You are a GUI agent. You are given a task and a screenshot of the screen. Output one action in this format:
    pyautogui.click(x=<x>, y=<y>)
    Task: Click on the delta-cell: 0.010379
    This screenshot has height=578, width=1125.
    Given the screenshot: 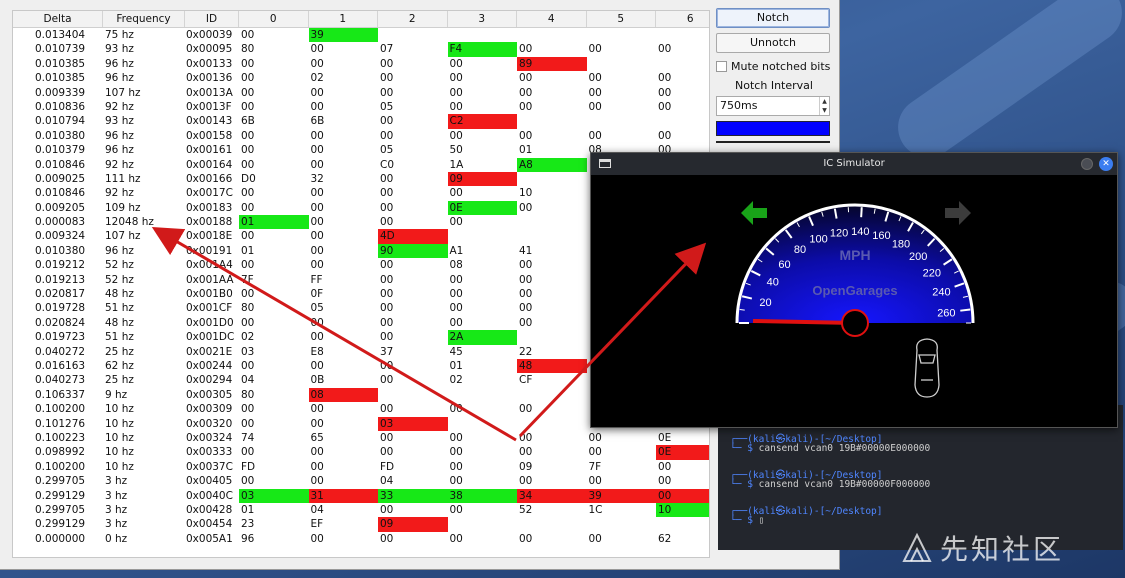 What is the action you would take?
    pyautogui.click(x=60, y=150)
    